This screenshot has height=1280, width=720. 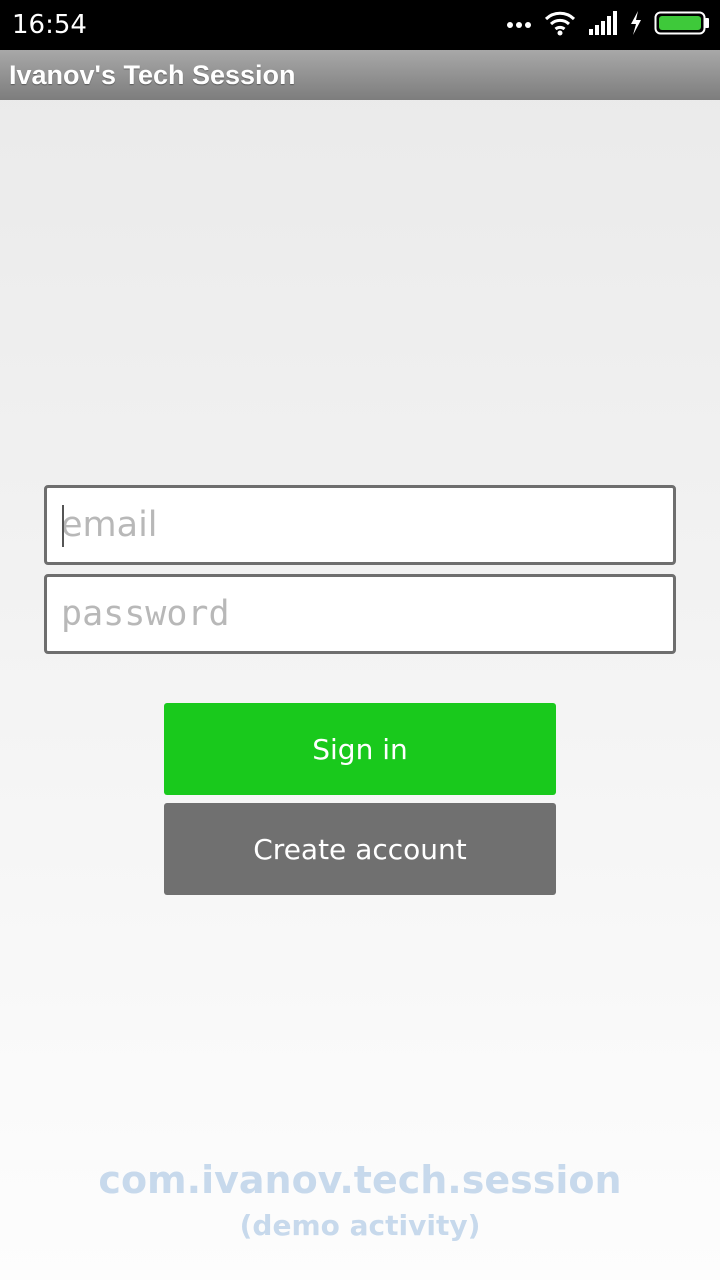 I want to click on more-dots-icon, so click(x=519, y=25).